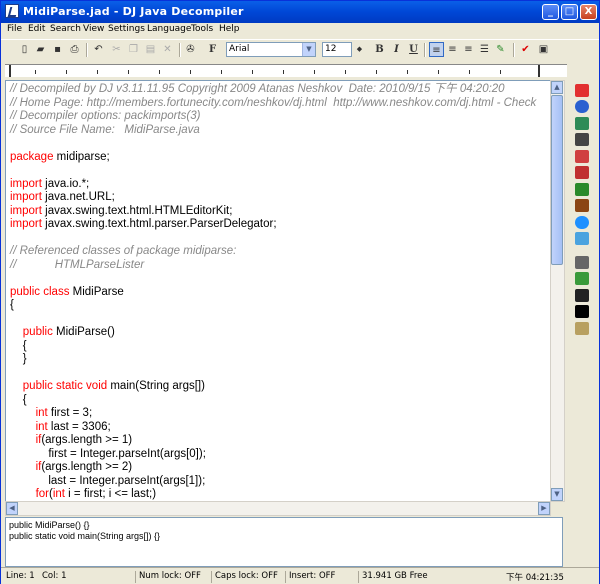 Image resolution: width=600 pixels, height=584 pixels. What do you see at coordinates (539, 71) in the screenshot?
I see `right-indent-marker` at bounding box center [539, 71].